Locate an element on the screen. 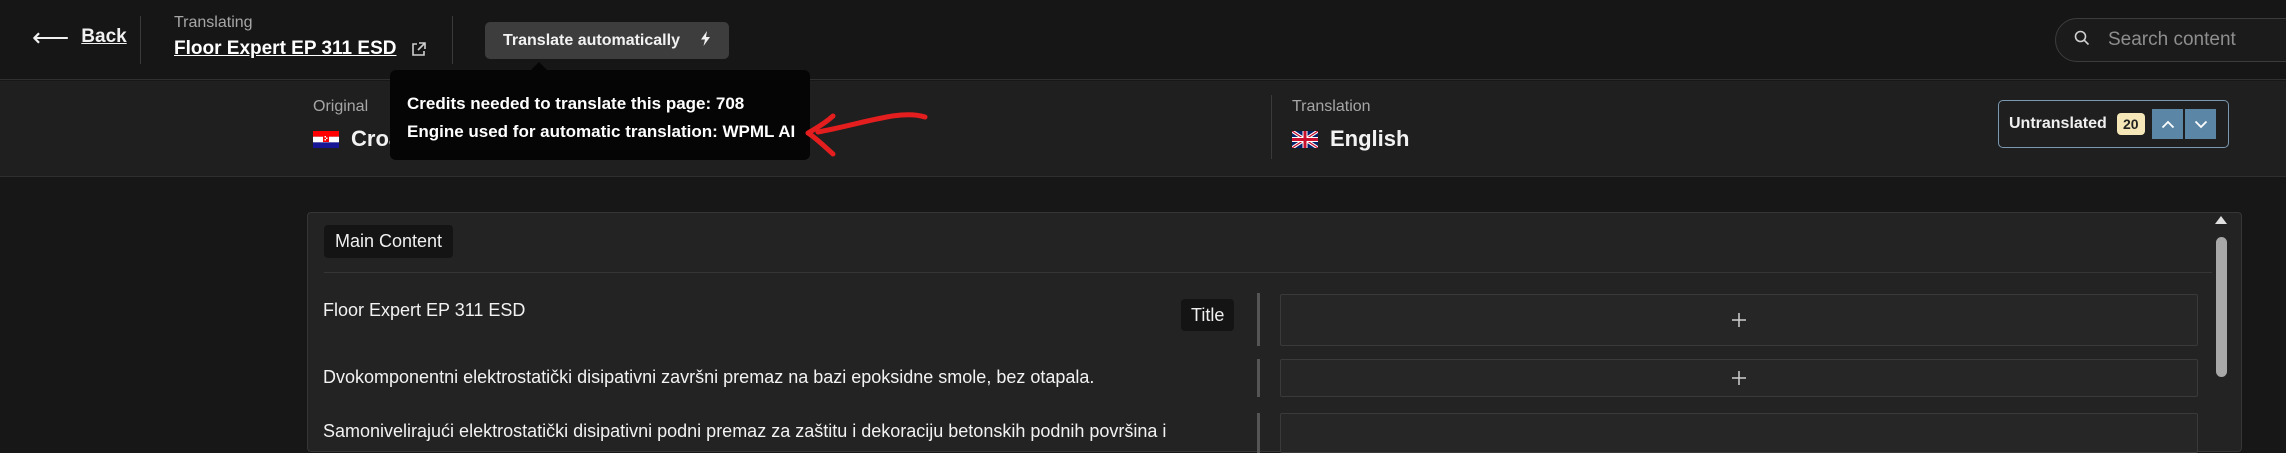 This screenshot has width=2286, height=453. vertical-scrollbar is located at coordinates (2221, 332).